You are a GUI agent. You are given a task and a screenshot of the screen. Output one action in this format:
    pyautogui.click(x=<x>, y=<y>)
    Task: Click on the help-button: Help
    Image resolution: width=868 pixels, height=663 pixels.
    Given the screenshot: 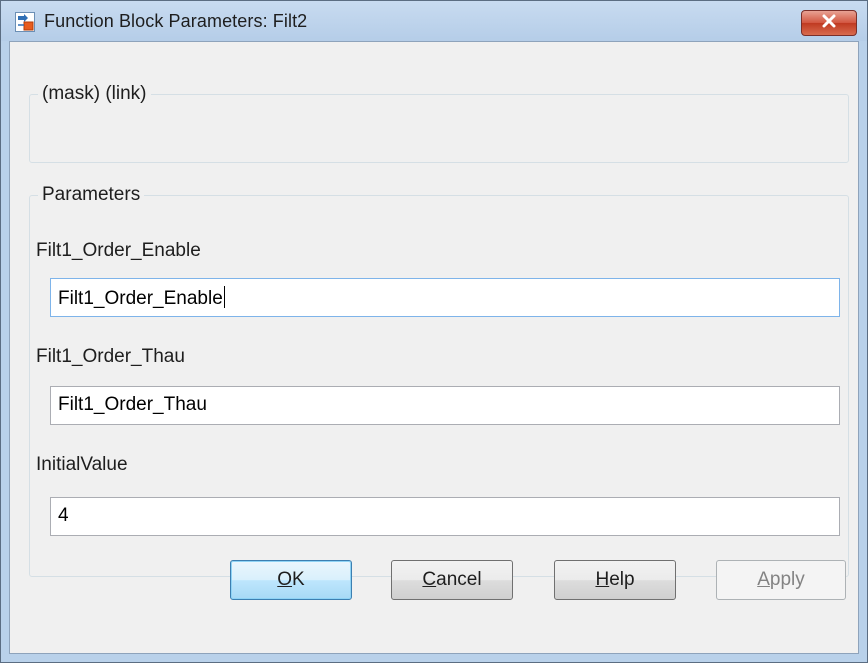 What is the action you would take?
    pyautogui.click(x=615, y=580)
    